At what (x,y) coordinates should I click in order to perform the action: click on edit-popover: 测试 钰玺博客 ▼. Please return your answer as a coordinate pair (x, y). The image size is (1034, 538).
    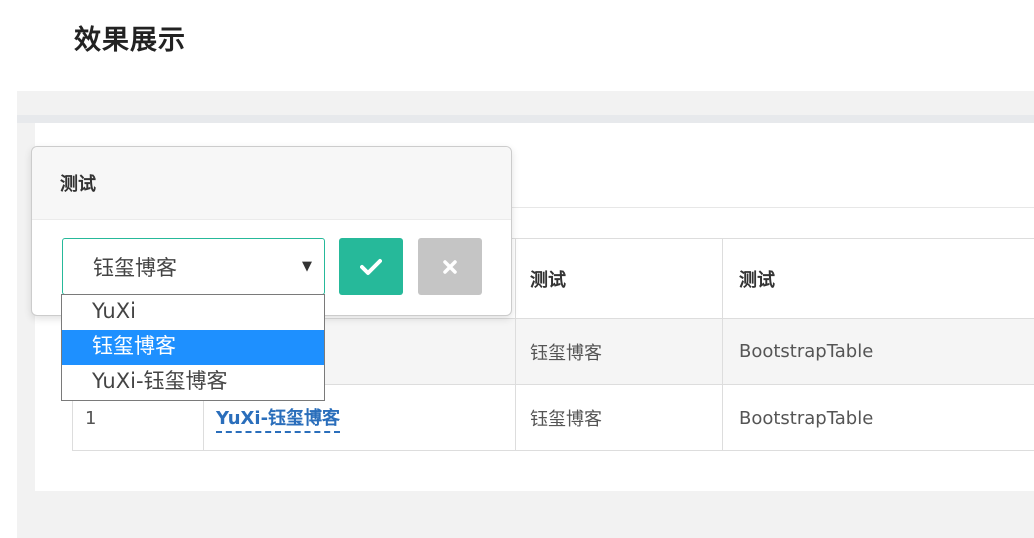
    Looking at the image, I should click on (271, 231).